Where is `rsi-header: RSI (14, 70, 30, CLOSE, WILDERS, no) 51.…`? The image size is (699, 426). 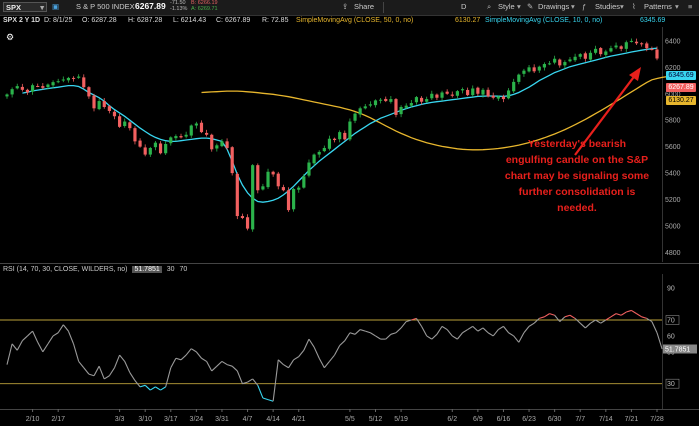 rsi-header: RSI (14, 70, 30, CLOSE, WILDERS, no) 51.… is located at coordinates (95, 269).